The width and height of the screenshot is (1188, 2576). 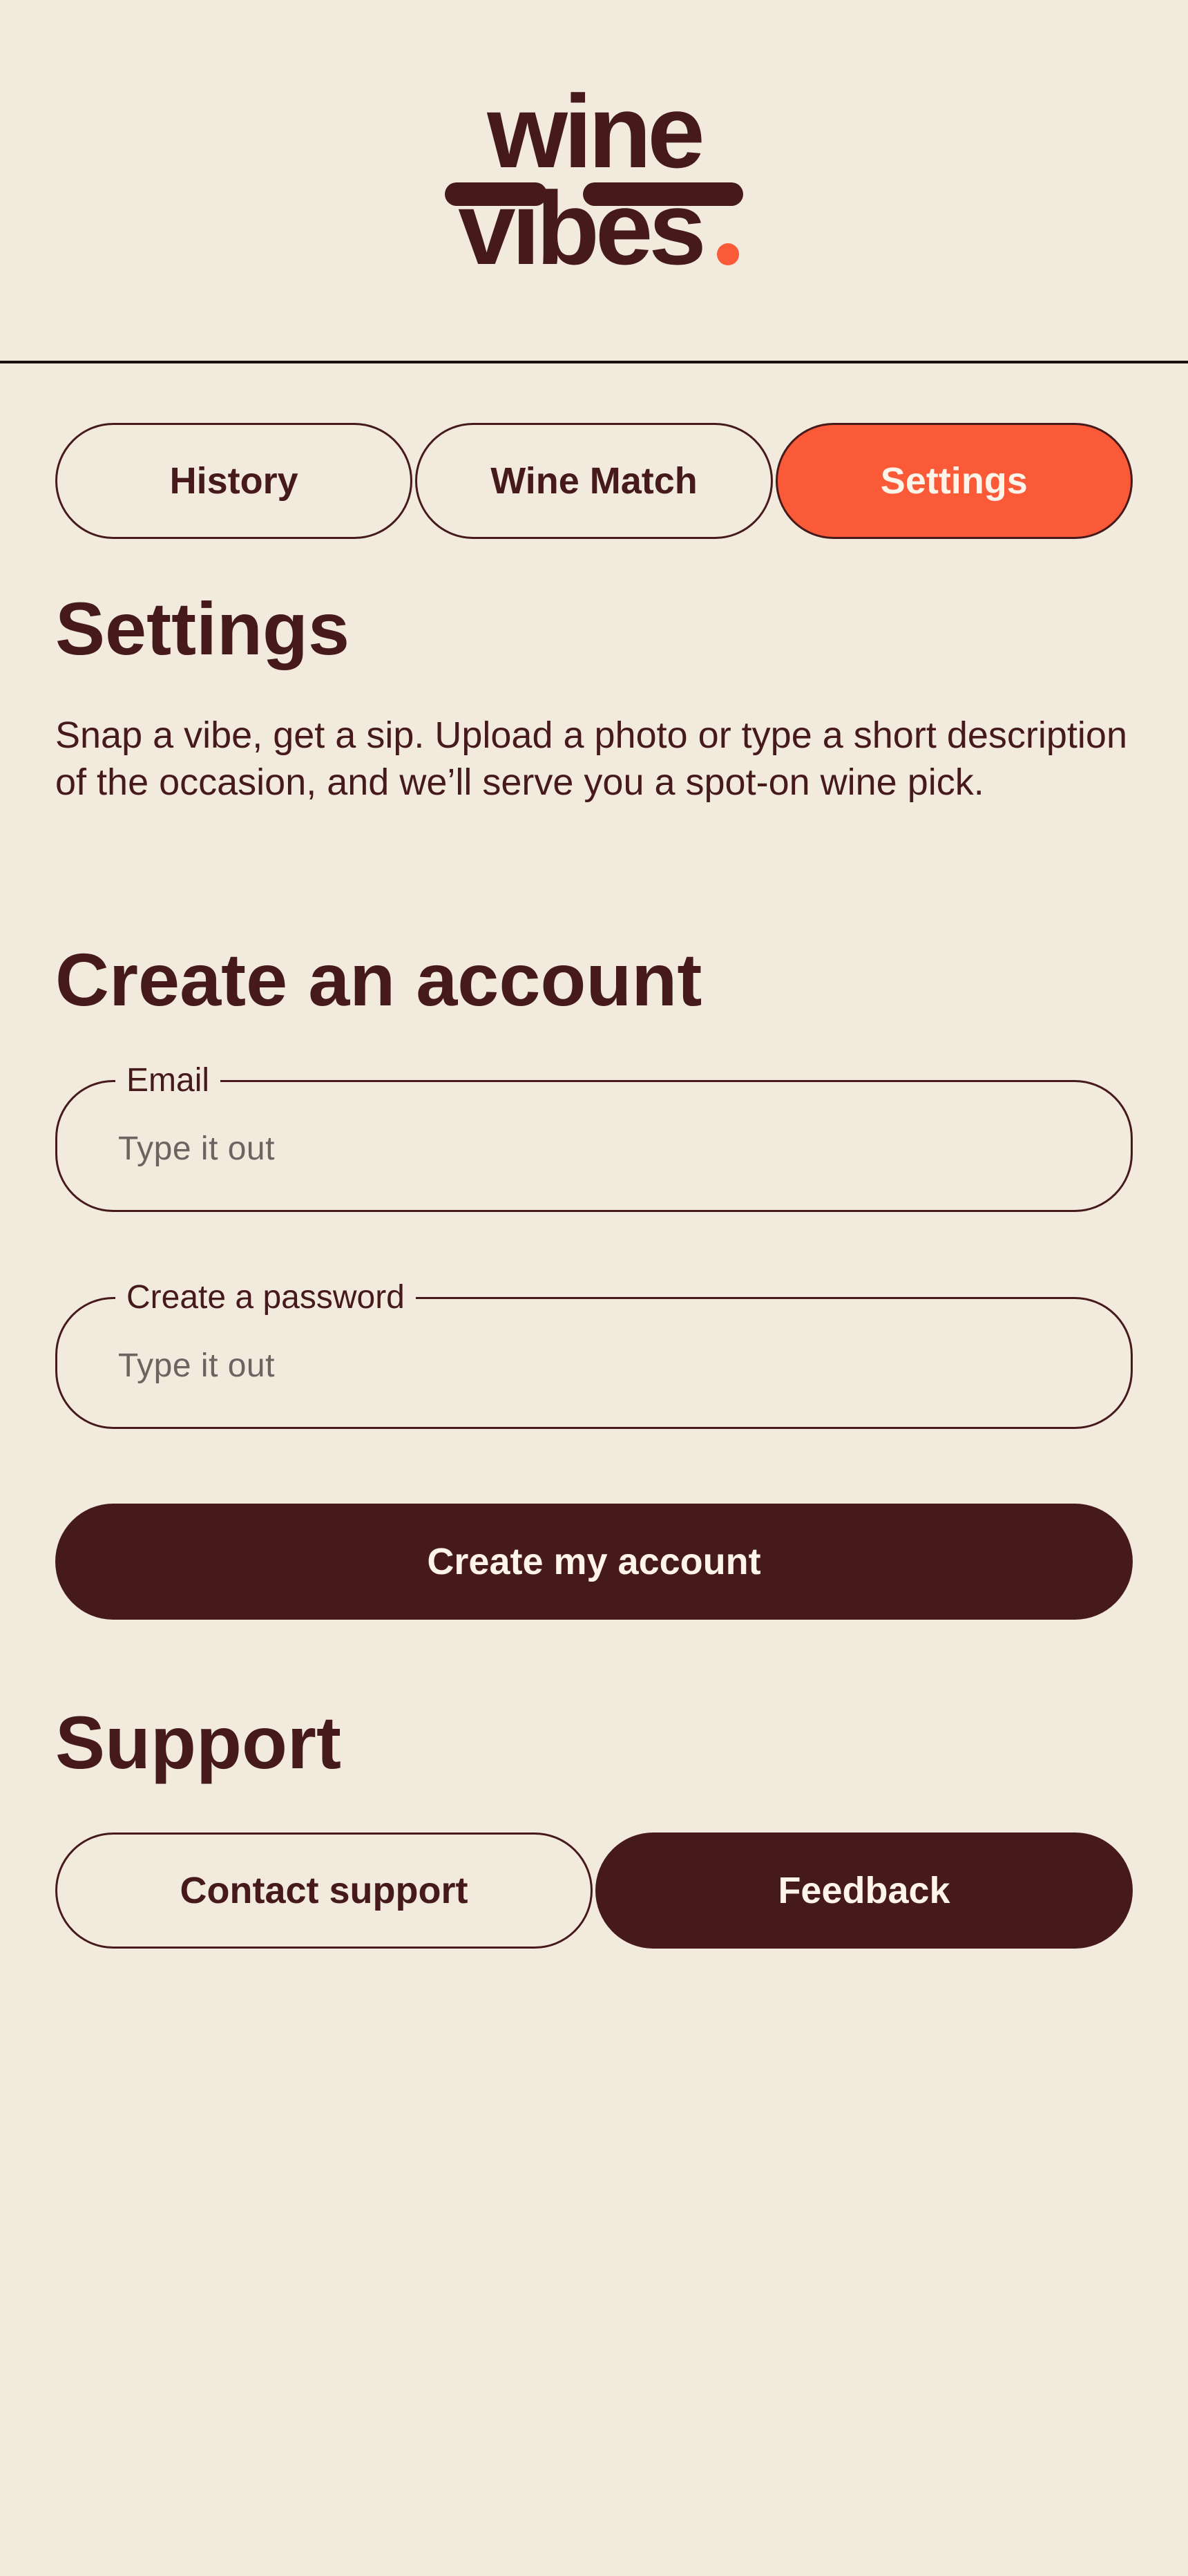 I want to click on logo-word-vibes: vibes, so click(x=580, y=223).